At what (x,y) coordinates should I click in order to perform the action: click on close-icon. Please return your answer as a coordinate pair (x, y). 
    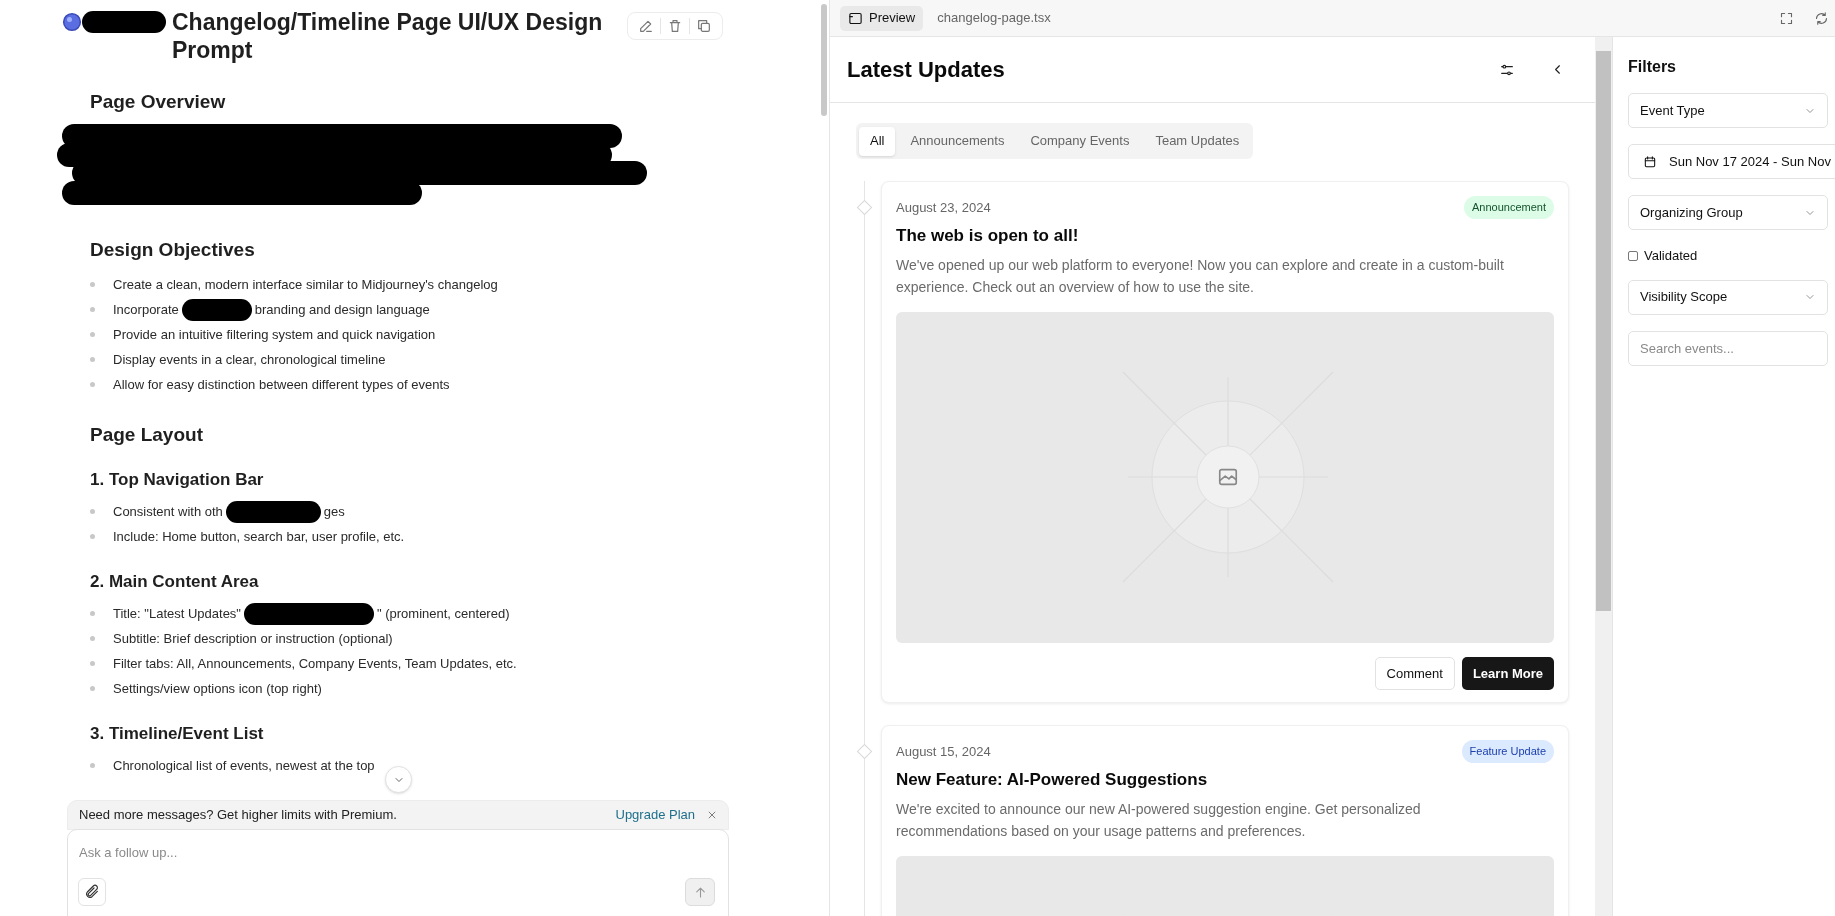
    Looking at the image, I should click on (712, 815).